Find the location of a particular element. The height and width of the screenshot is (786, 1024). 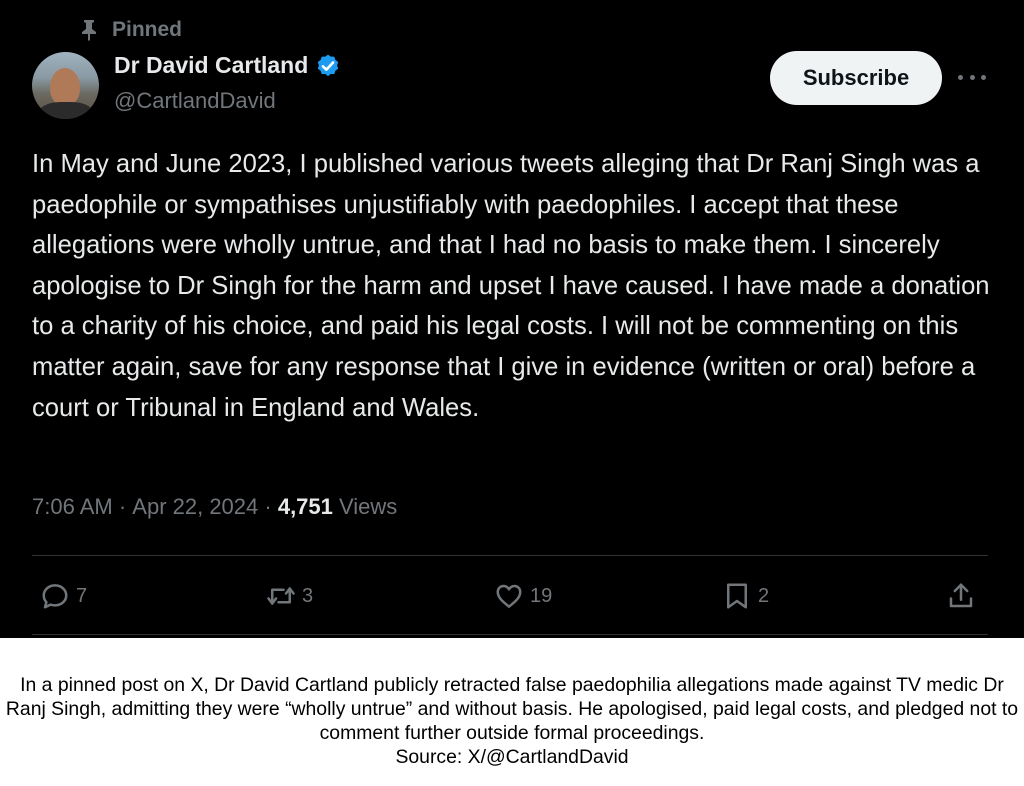

bookmark-count: 2 is located at coordinates (764, 595).